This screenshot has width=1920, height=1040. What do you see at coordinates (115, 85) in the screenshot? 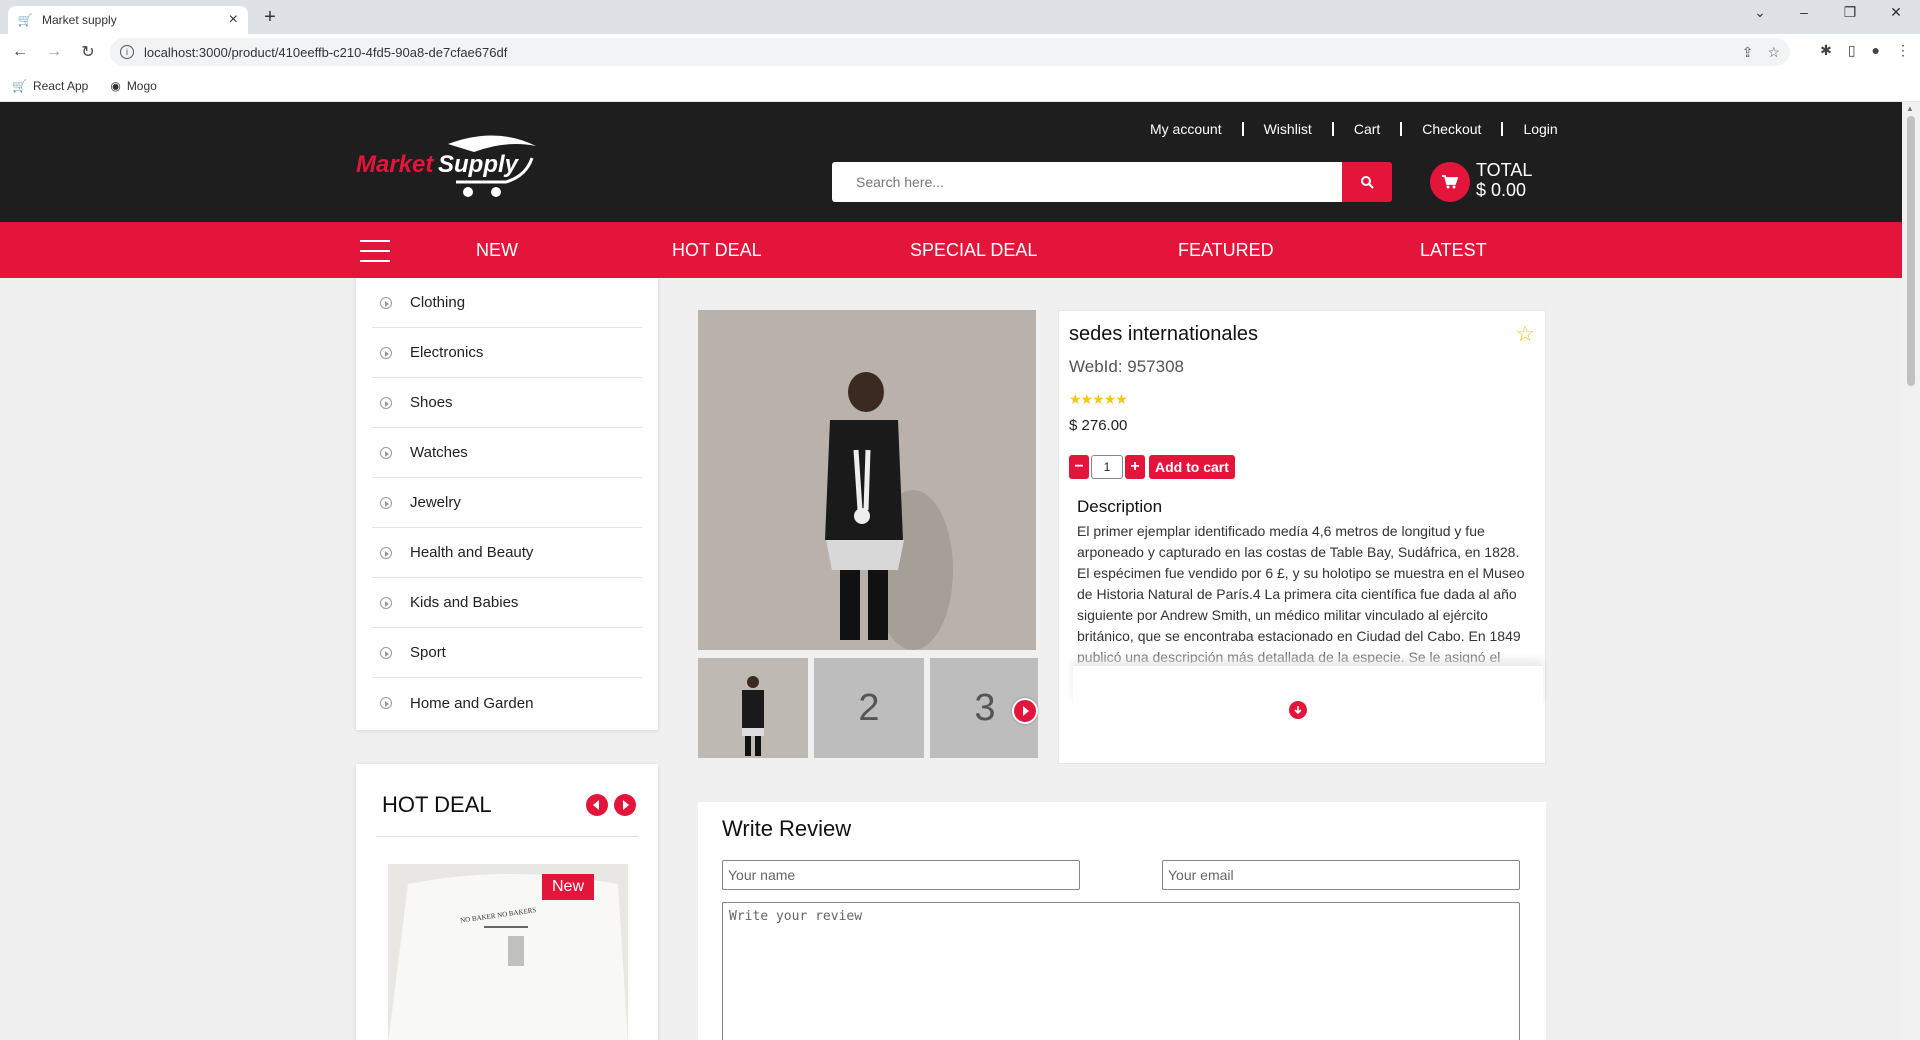
I see `globe-icon: ◉` at bounding box center [115, 85].